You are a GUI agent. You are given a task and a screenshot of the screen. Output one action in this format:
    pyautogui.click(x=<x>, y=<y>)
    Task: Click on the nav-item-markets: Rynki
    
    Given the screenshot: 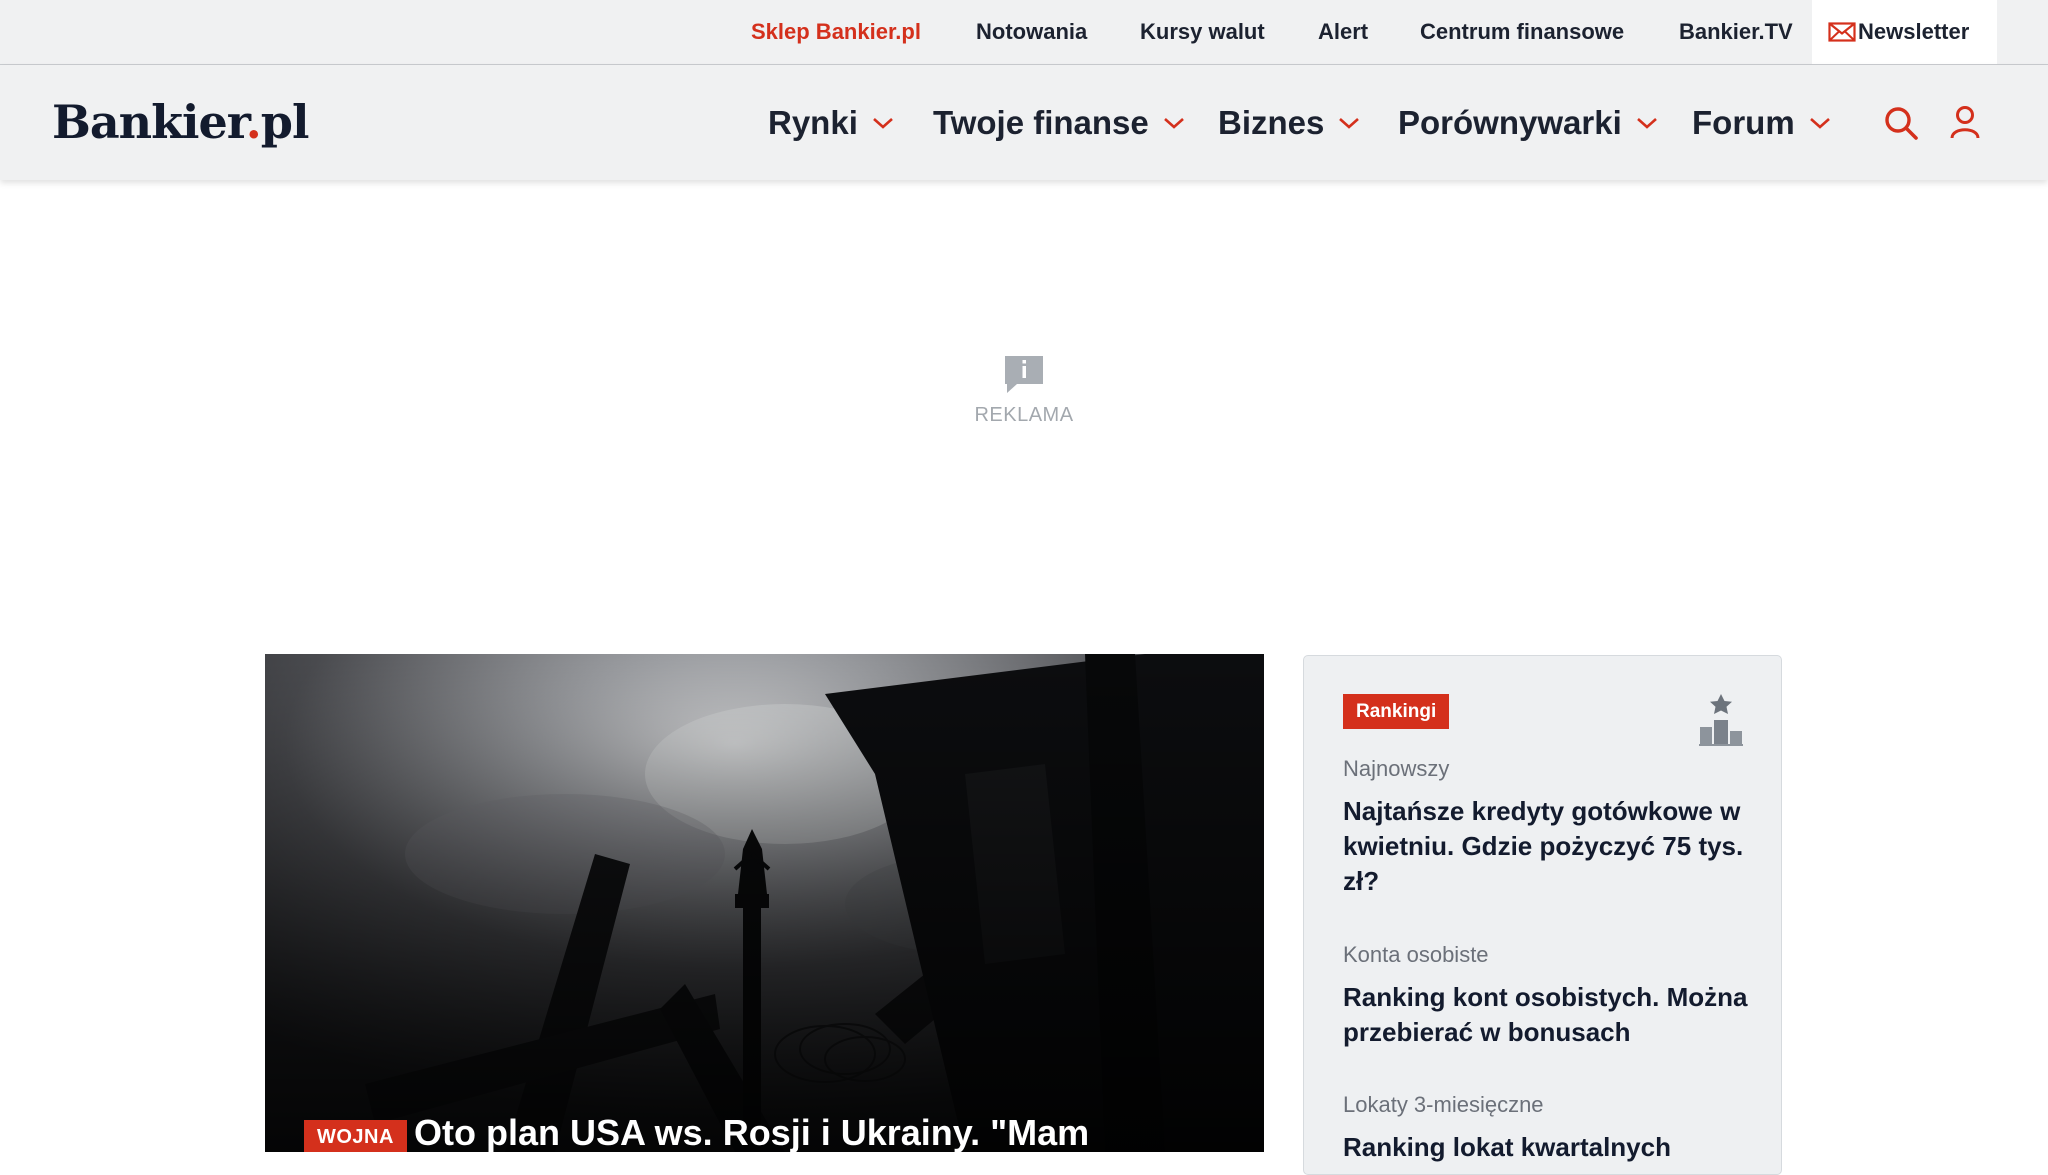 What is the action you would take?
    pyautogui.click(x=831, y=122)
    